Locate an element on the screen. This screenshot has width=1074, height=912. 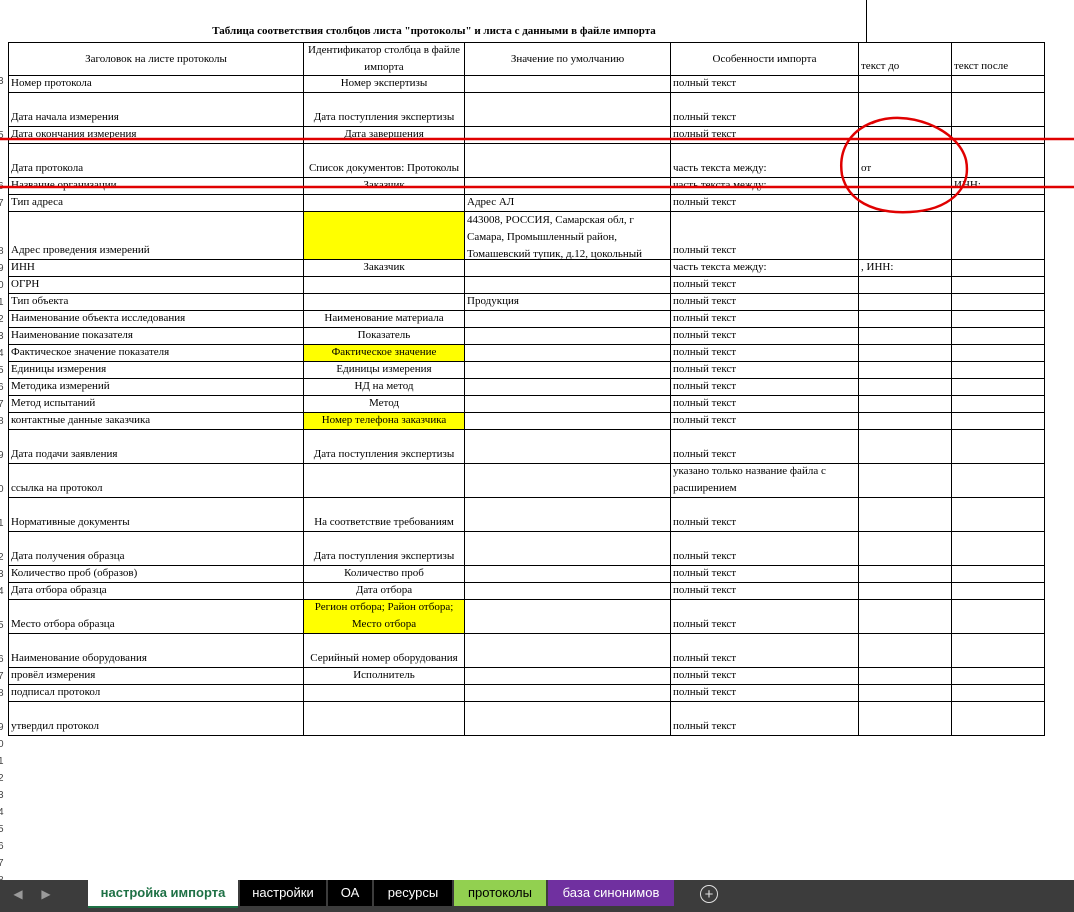
col-id-cell: На соответствие требованиям is located at coordinates (384, 515).